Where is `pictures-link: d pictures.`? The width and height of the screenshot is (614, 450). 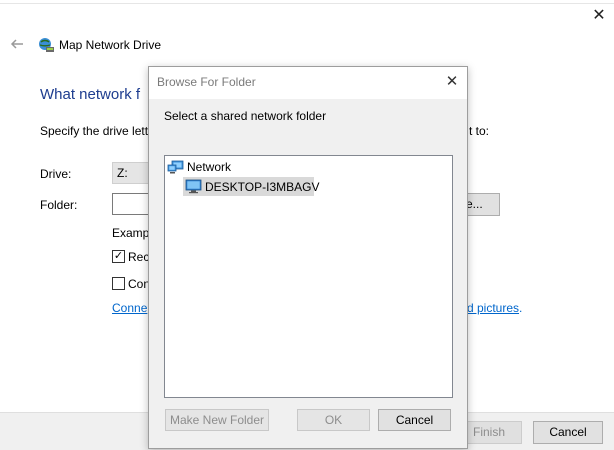
pictures-link: d pictures. is located at coordinates (494, 308).